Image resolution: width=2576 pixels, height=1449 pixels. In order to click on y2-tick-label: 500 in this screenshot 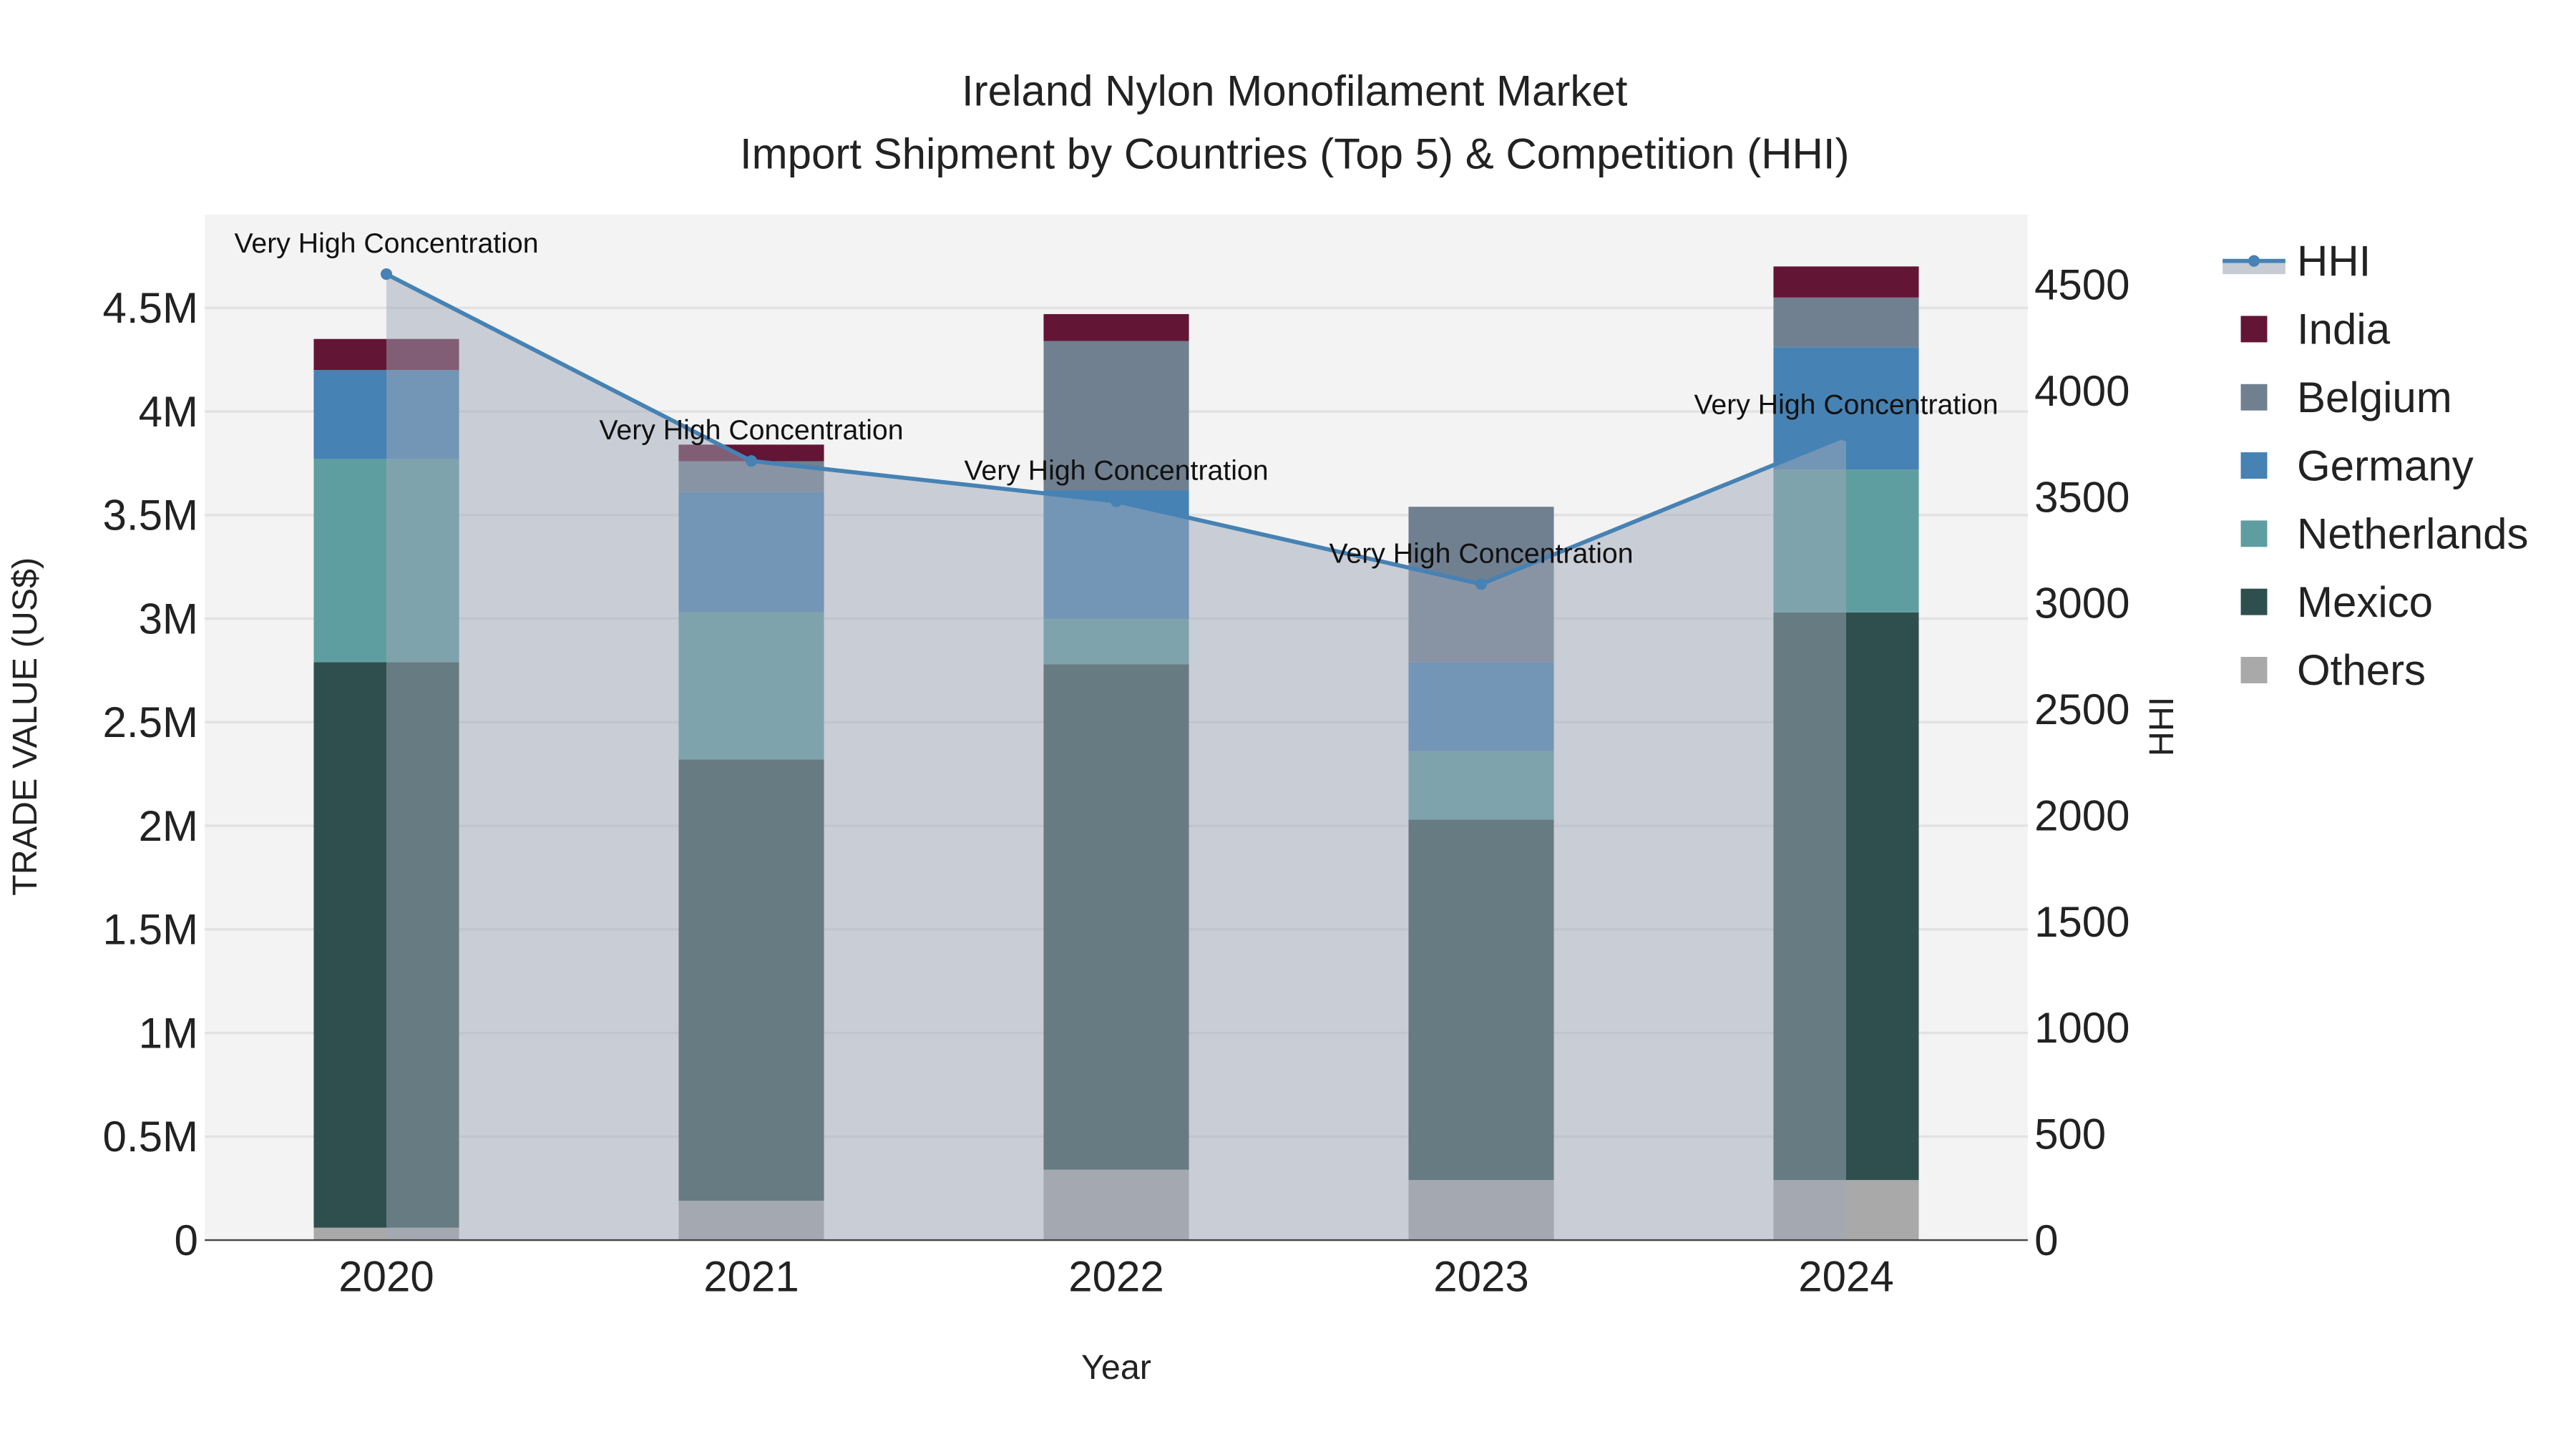, I will do `click(2070, 1134)`.